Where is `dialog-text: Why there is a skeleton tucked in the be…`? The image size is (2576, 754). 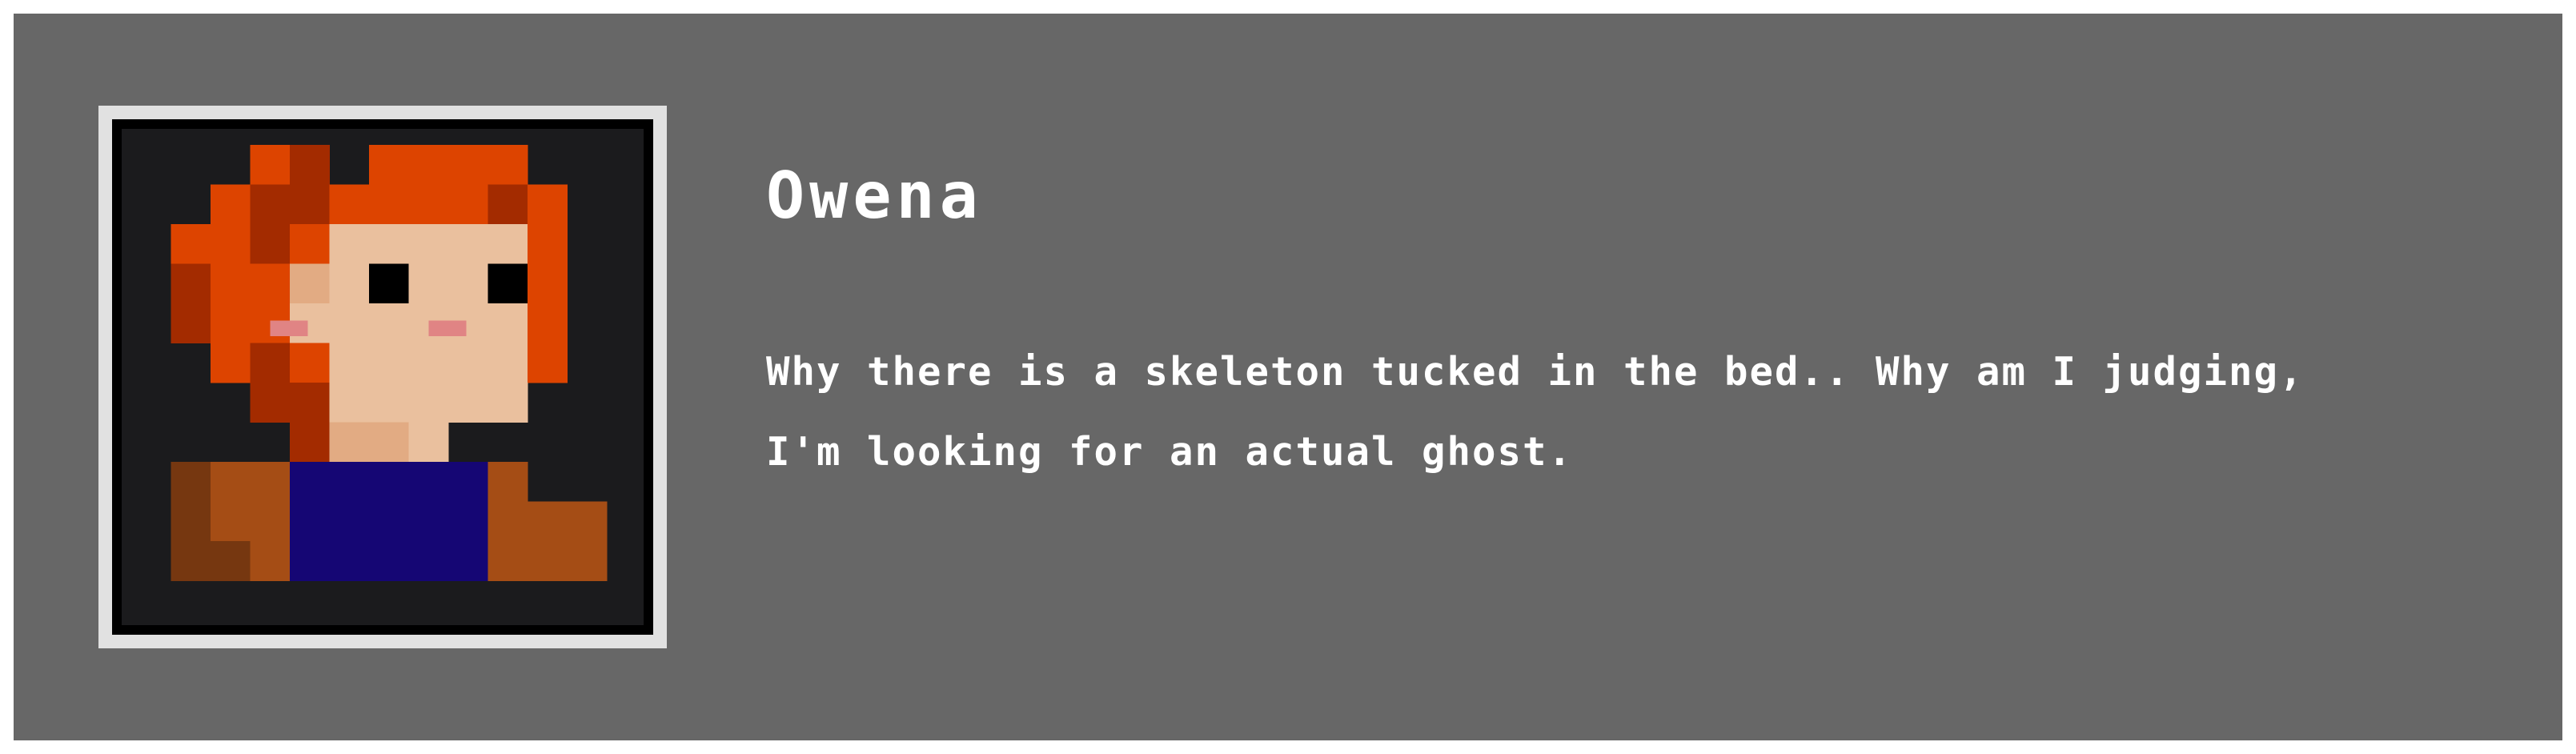
dialog-text: Why there is a skeleton tucked in the be… is located at coordinates (1536, 412).